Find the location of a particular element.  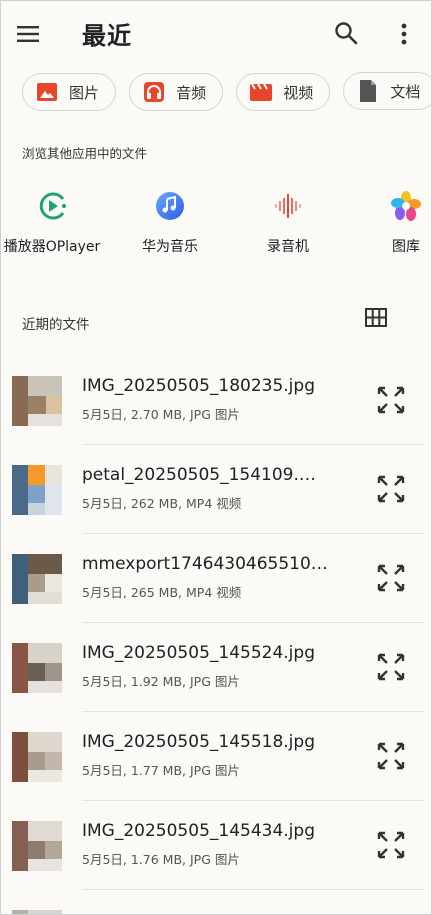

top-app-bar: 最近 is located at coordinates (216, 34).